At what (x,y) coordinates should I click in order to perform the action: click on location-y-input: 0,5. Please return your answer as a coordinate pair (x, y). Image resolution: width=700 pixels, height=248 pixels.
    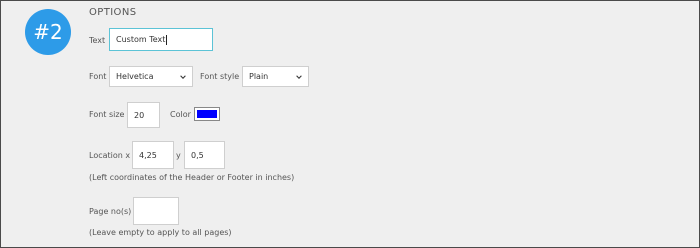
    Looking at the image, I should click on (204, 155).